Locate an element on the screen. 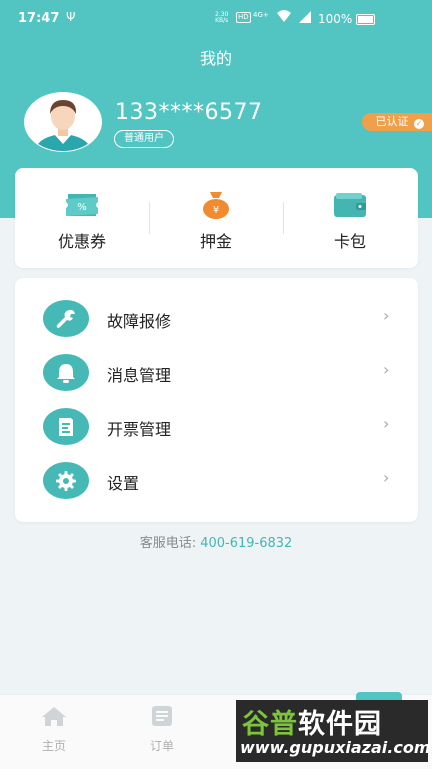 Image resolution: width=432 pixels, height=769 pixels. watermark-url: www.gupuxiazai.com is located at coordinates (335, 747).